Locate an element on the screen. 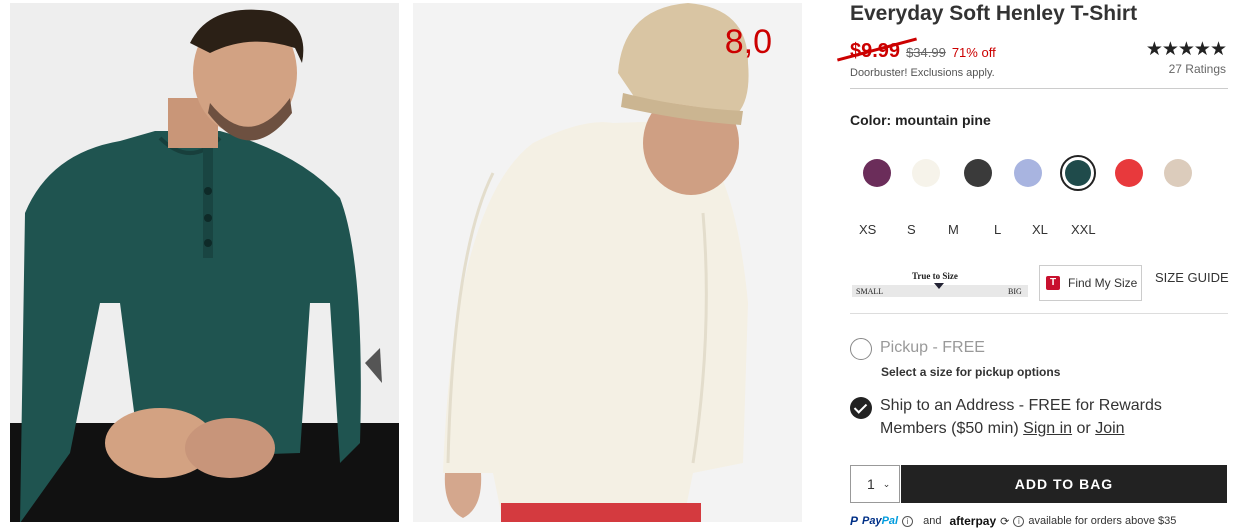 This screenshot has height=529, width=1256. percent-off: 71% off is located at coordinates (973, 52).